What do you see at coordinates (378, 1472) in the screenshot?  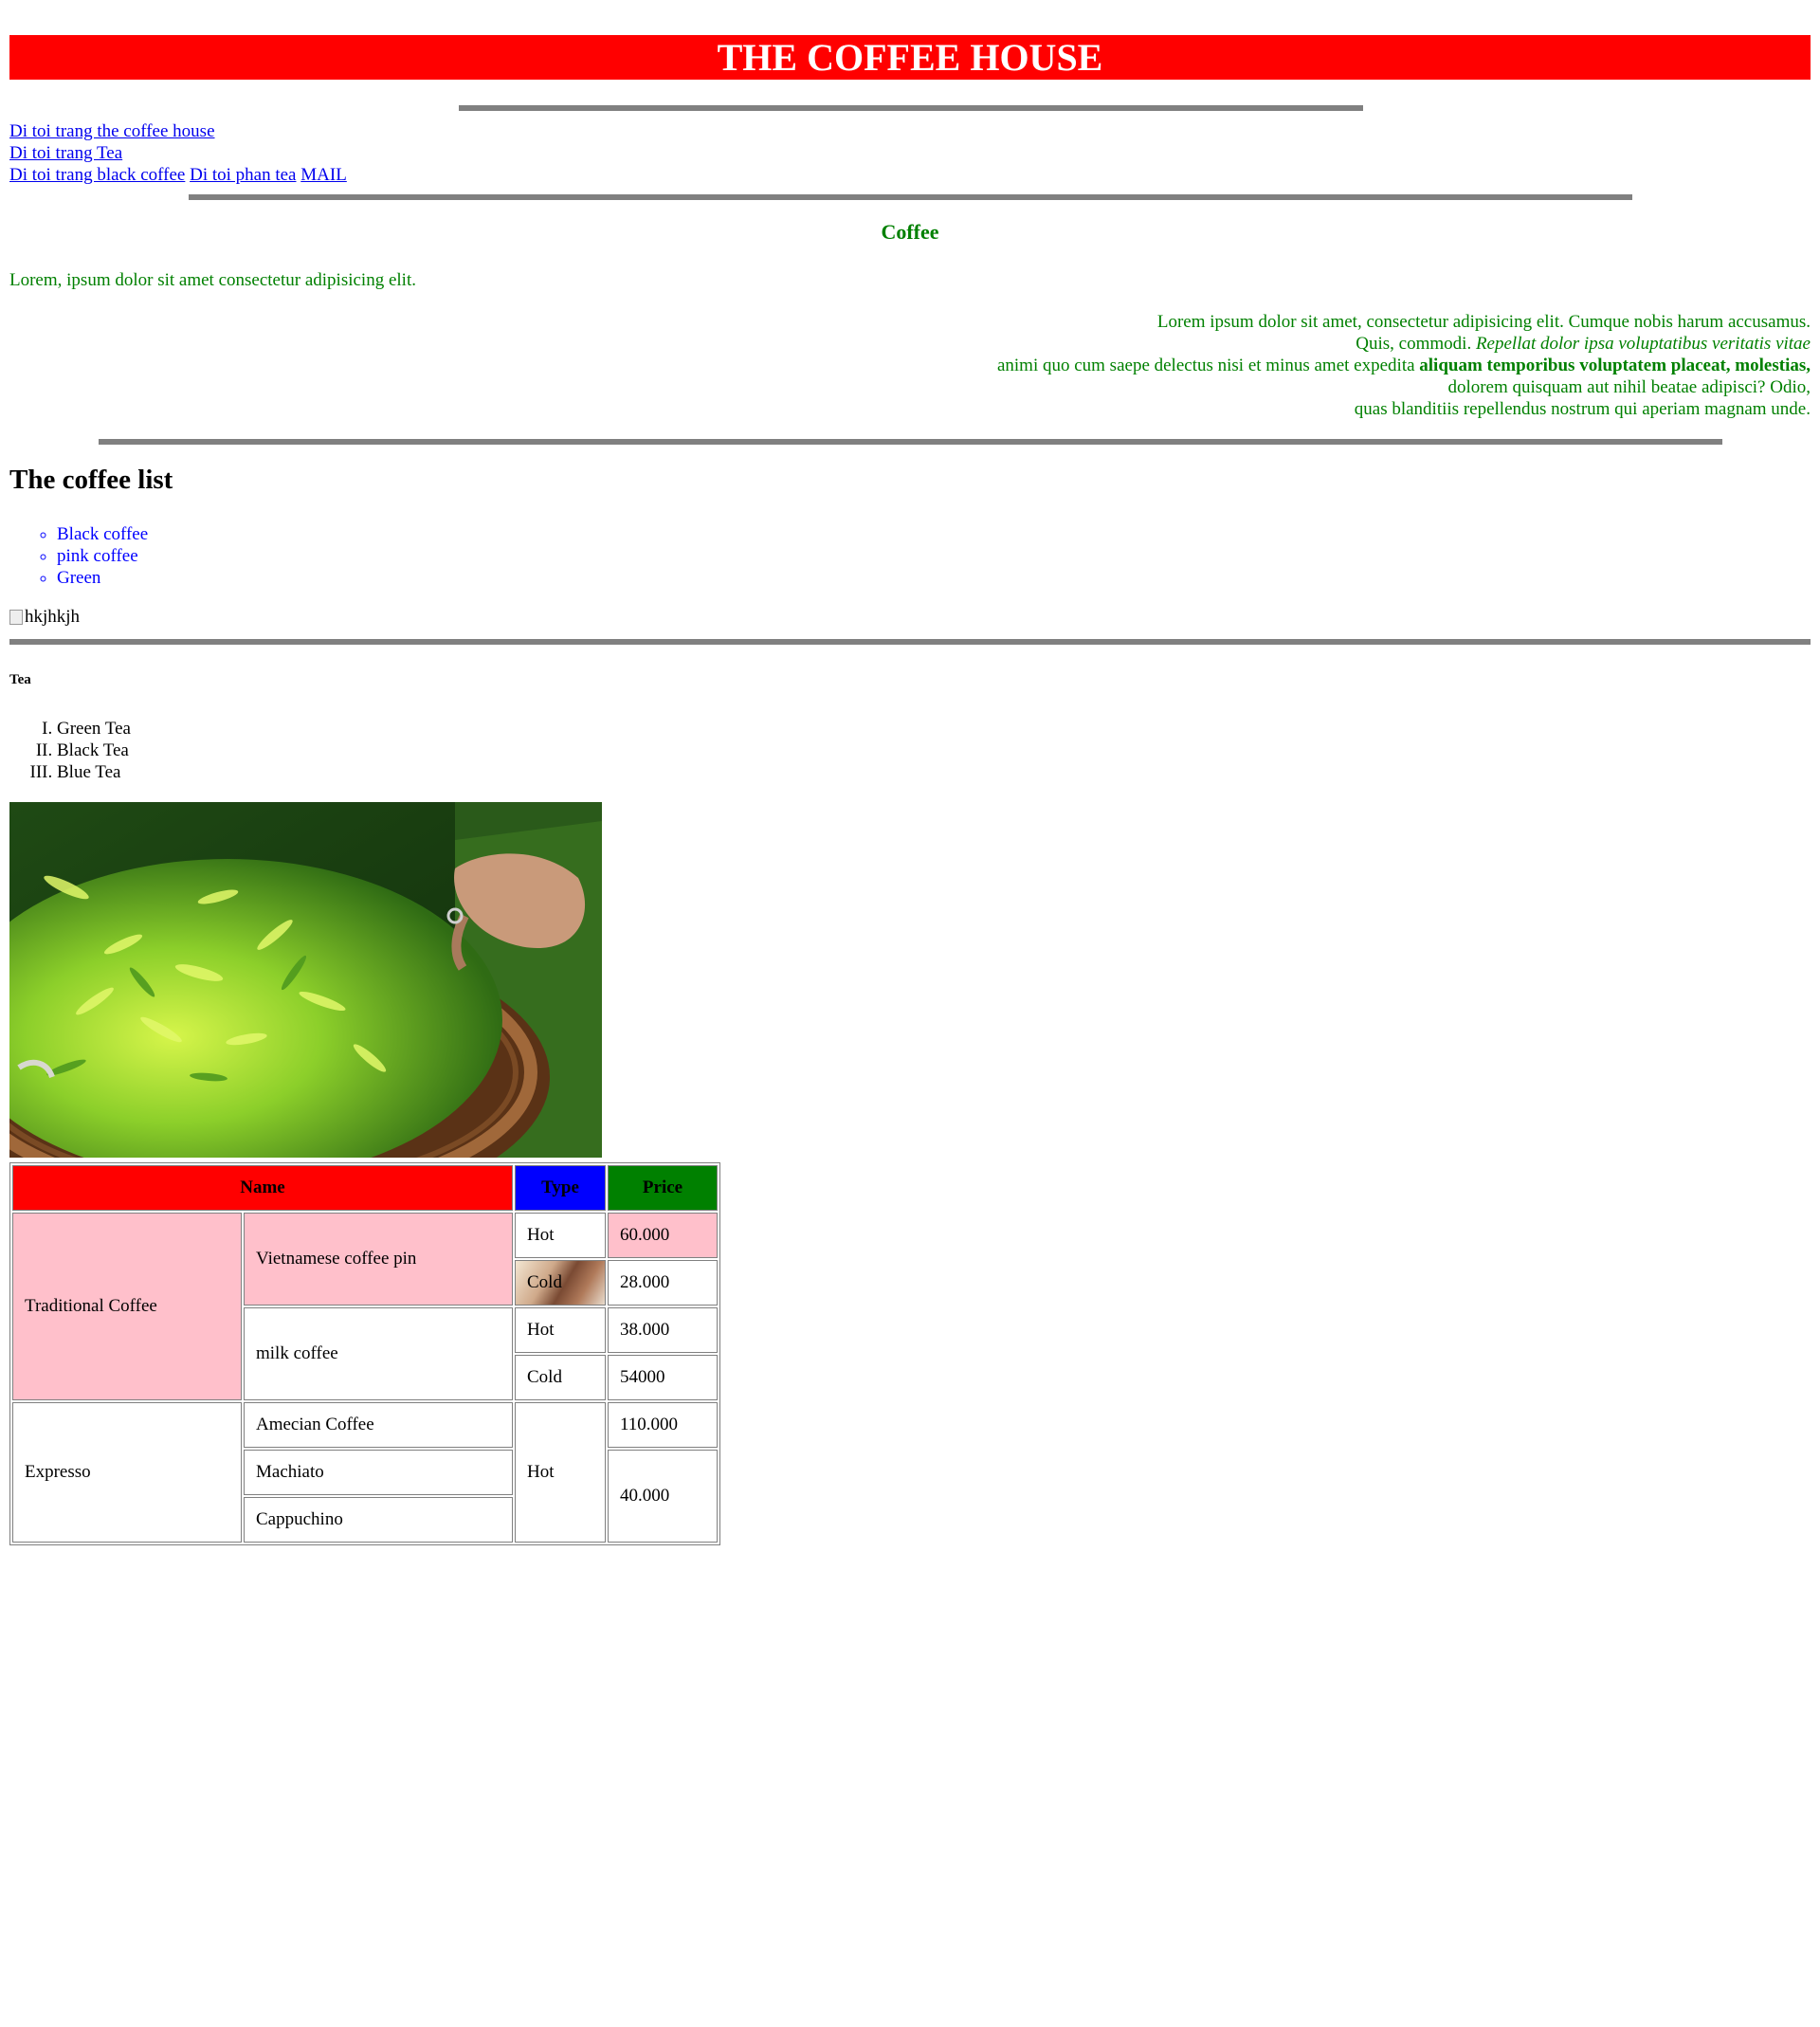 I see `item-machiato: Machiato` at bounding box center [378, 1472].